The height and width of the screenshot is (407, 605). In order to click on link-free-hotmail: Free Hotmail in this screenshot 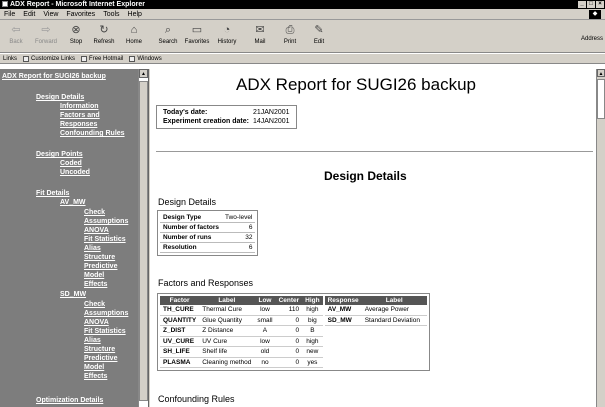, I will do `click(102, 58)`.